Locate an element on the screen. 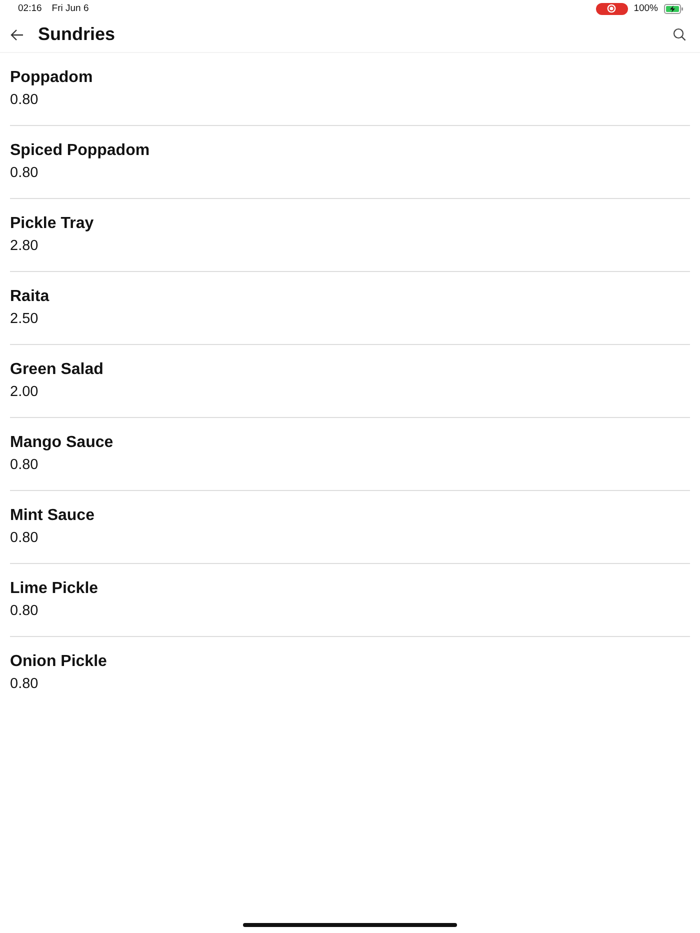 This screenshot has height=933, width=700. item-name: Mango Sauce is located at coordinates (350, 443).